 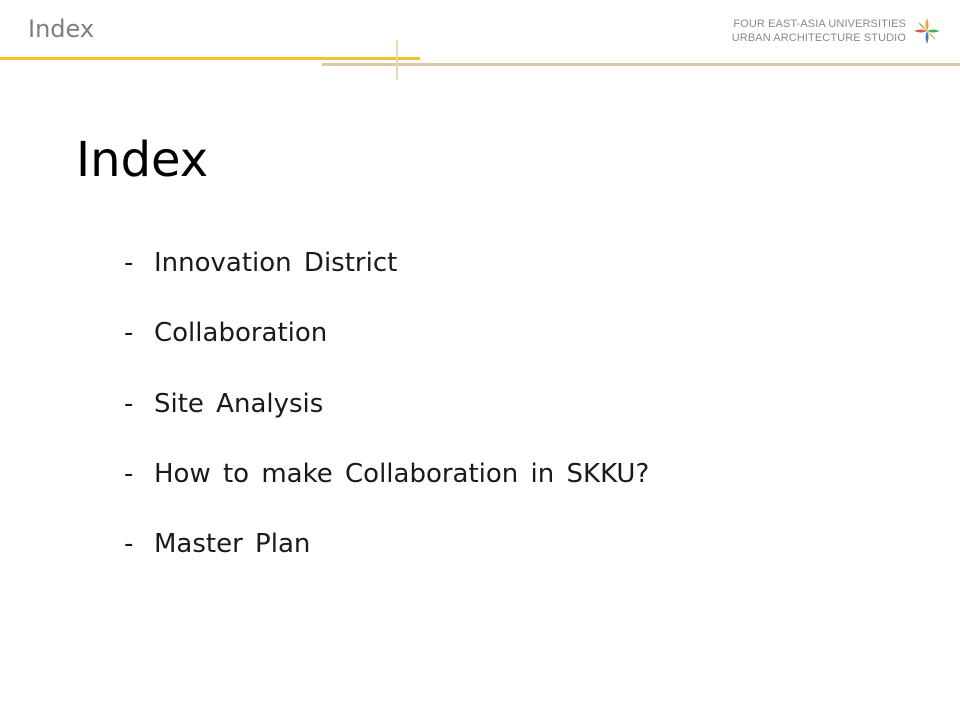 What do you see at coordinates (276, 263) in the screenshot?
I see `list-item-label: Innovation District` at bounding box center [276, 263].